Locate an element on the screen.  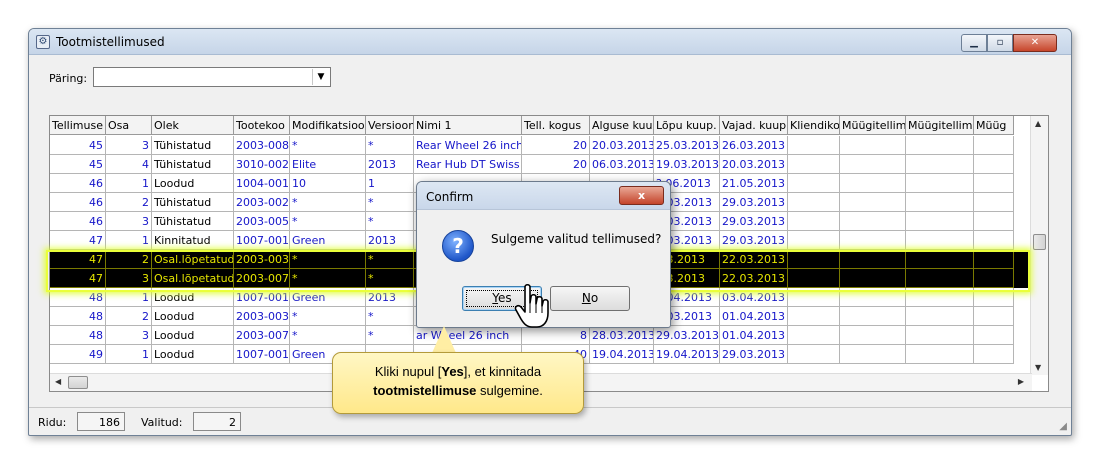
maximize-button: ▫ is located at coordinates (1000, 43).